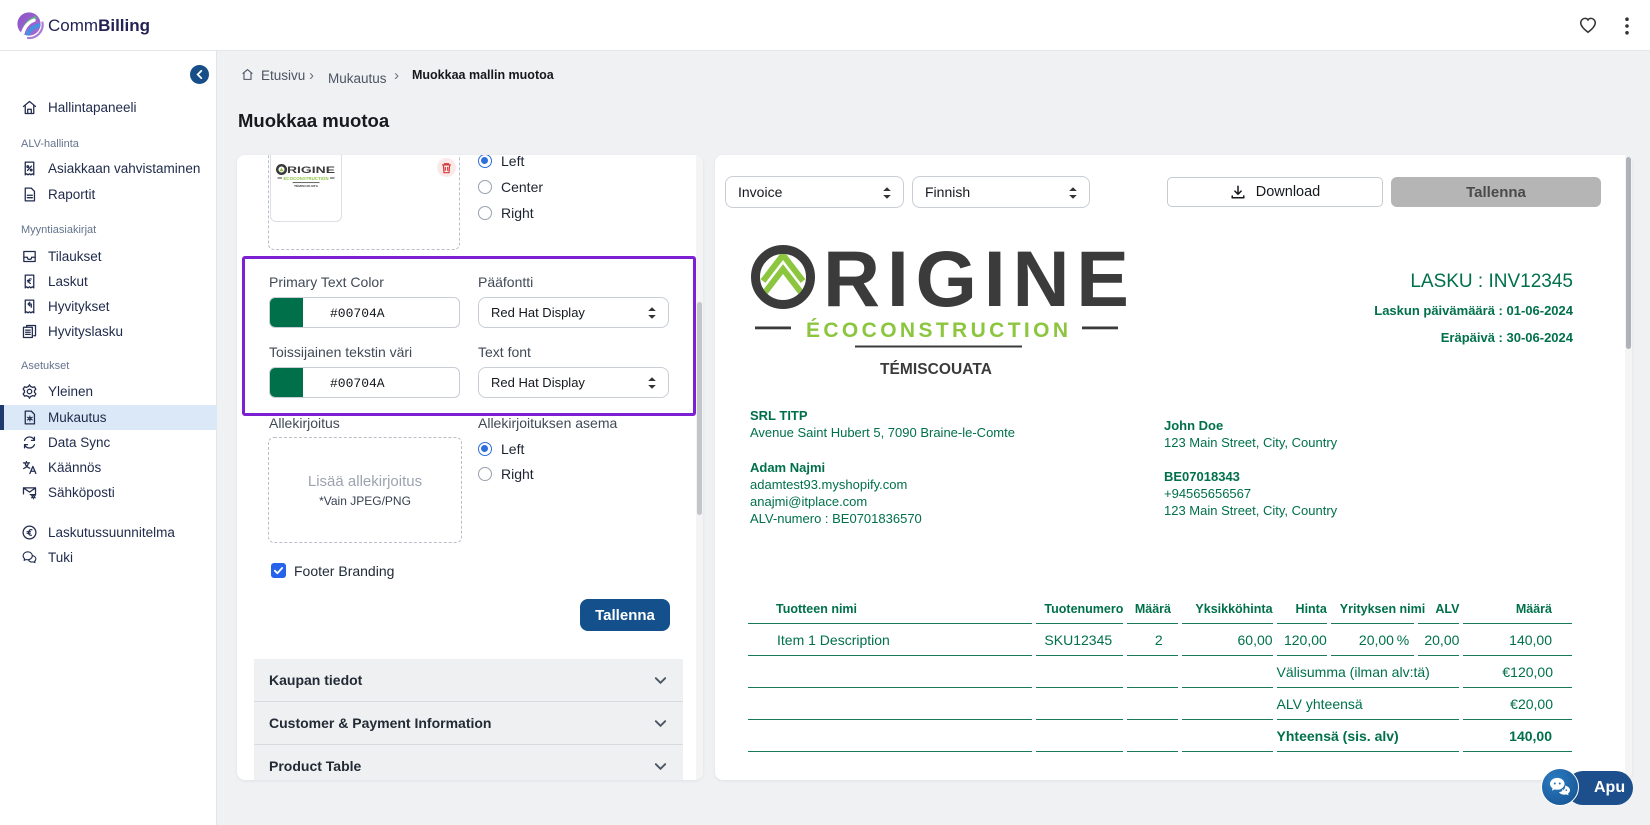 The image size is (1650, 825). I want to click on svg-text: ÉCOCONSTRUCTION, so click(937, 330).